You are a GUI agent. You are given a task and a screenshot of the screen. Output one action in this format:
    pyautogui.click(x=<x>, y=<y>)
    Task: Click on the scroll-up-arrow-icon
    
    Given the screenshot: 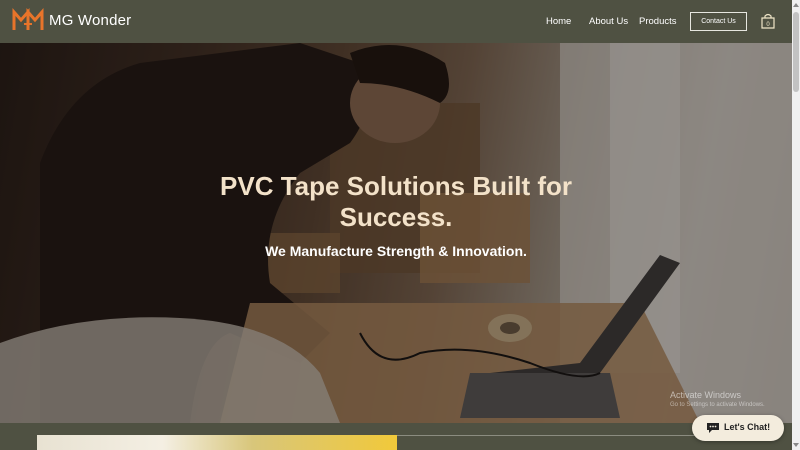 What is the action you would take?
    pyautogui.click(x=796, y=5)
    